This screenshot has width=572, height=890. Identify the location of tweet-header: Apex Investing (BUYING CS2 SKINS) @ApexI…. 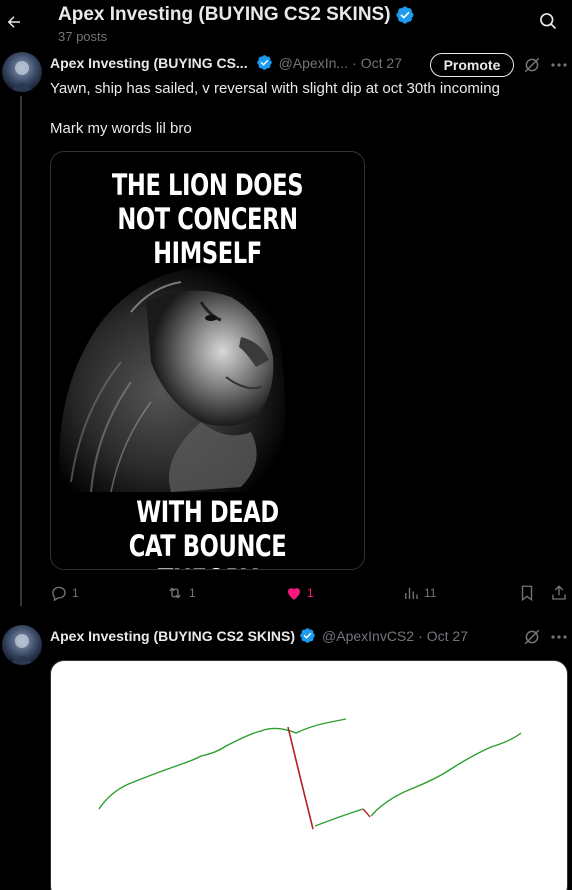
(259, 635).